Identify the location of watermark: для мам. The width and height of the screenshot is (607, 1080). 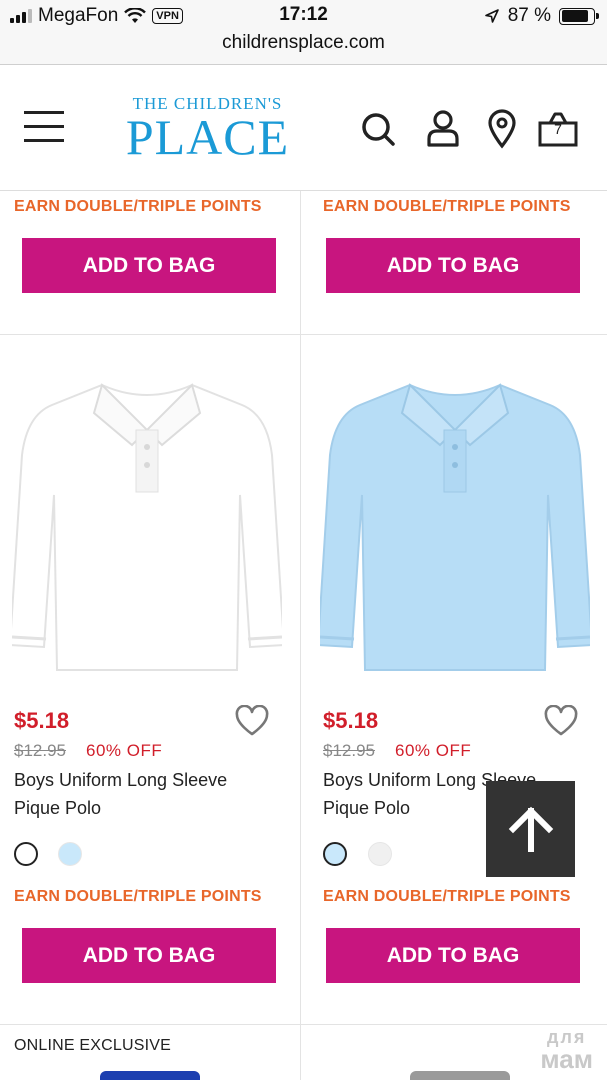
(566, 1050).